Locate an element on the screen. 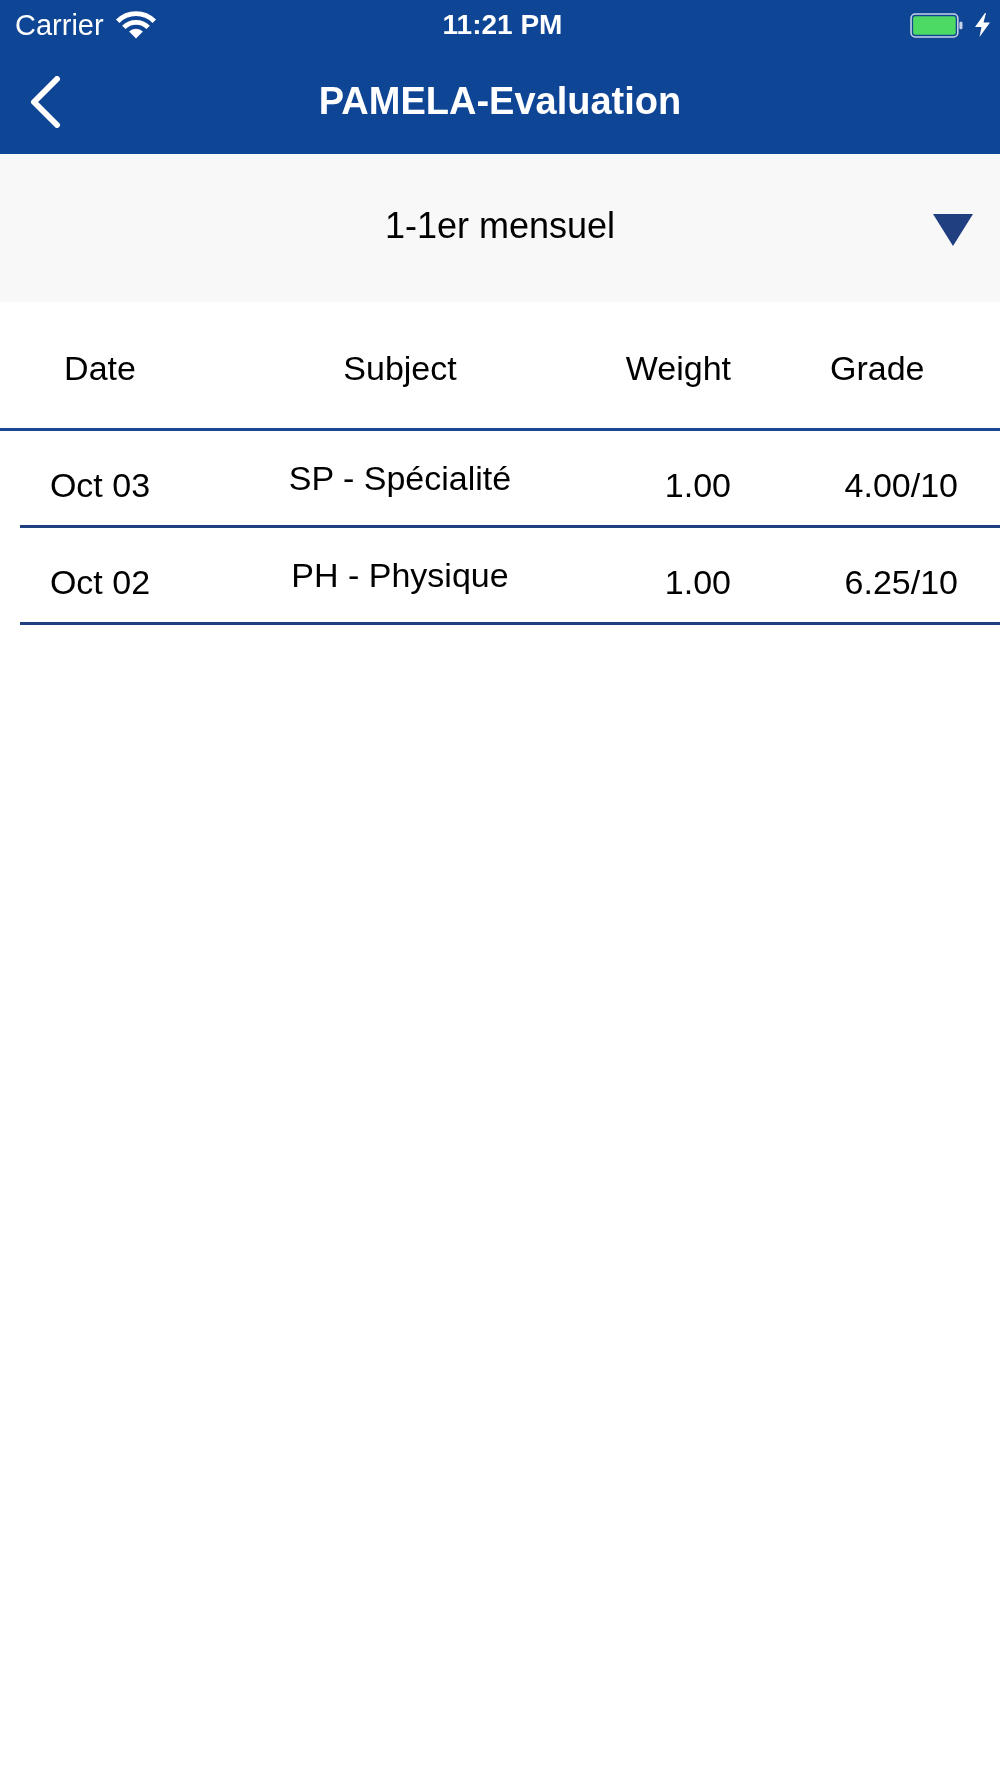  nav-title: PAMELA-Evaluation is located at coordinates (500, 101).